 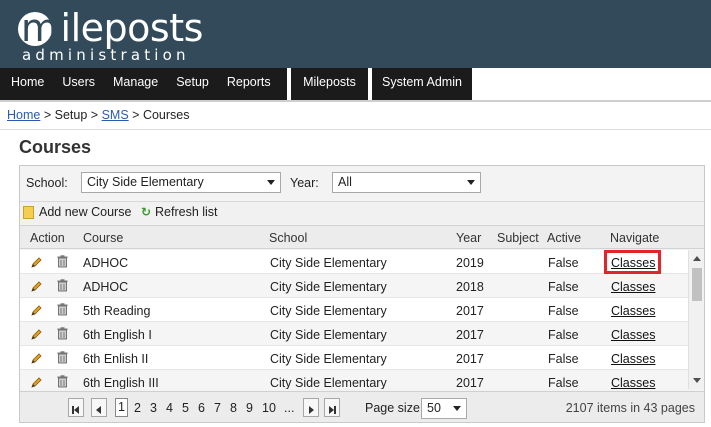 I want to click on nav-item-system-admin: System Admin, so click(x=422, y=84).